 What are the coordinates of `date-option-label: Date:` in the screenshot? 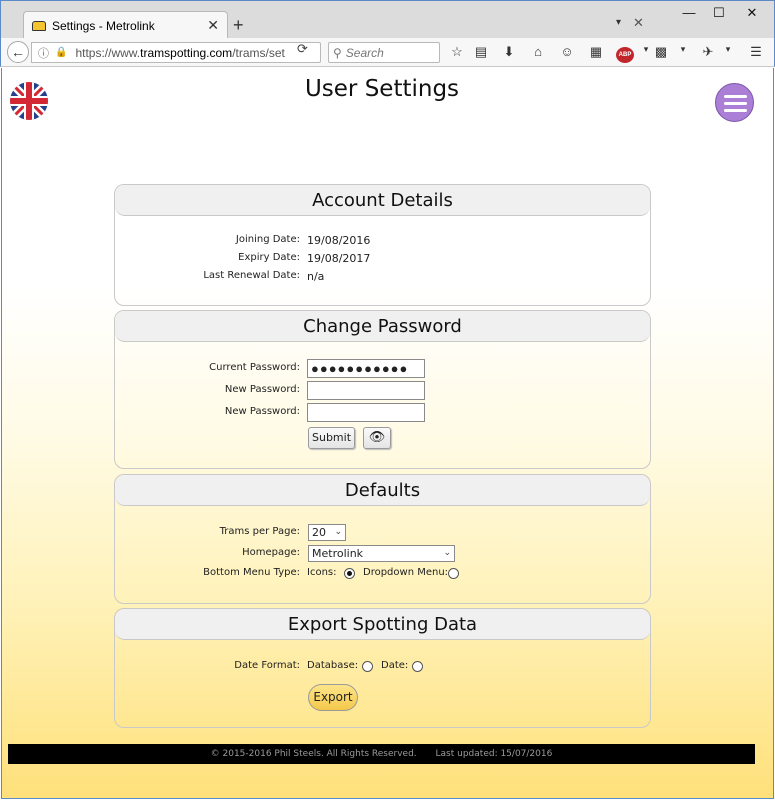 It's located at (395, 665).